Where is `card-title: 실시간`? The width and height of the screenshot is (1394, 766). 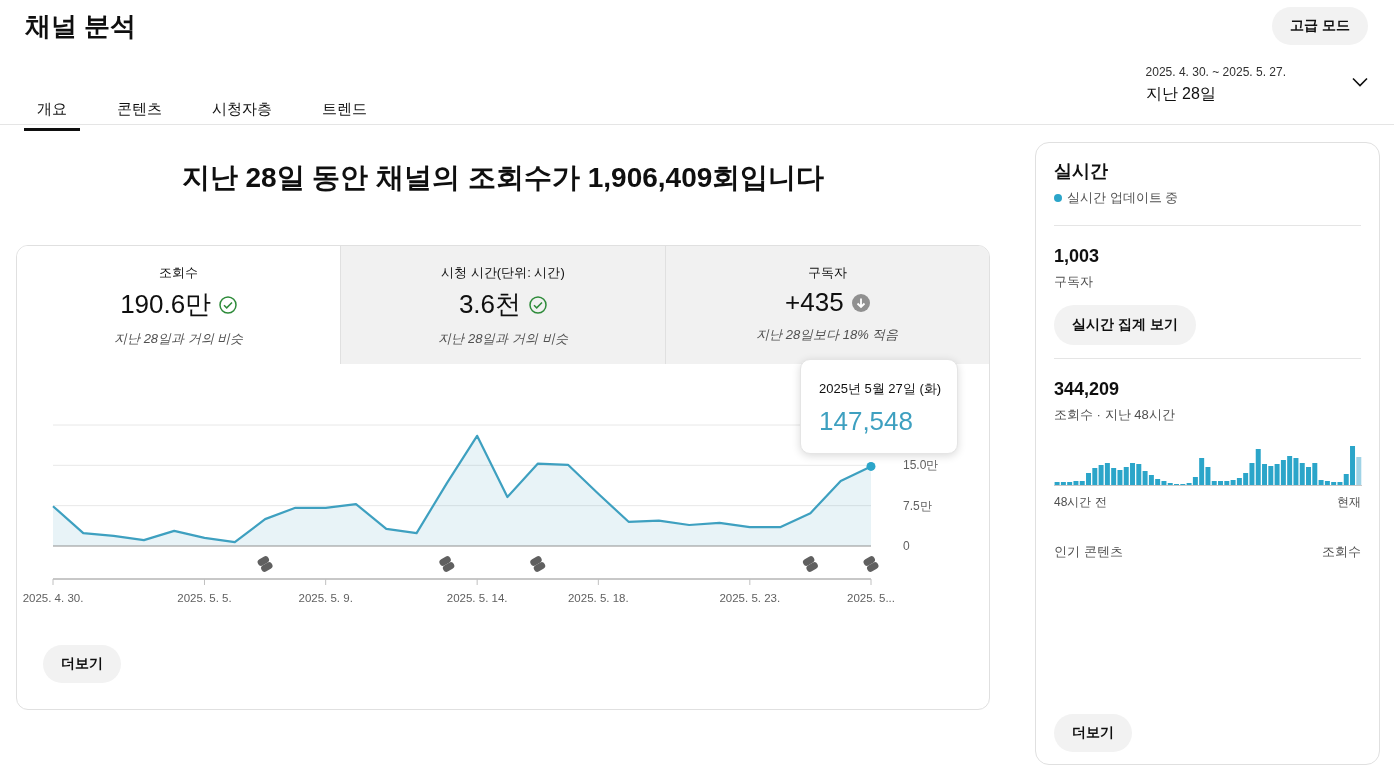
card-title: 실시간 is located at coordinates (1081, 171).